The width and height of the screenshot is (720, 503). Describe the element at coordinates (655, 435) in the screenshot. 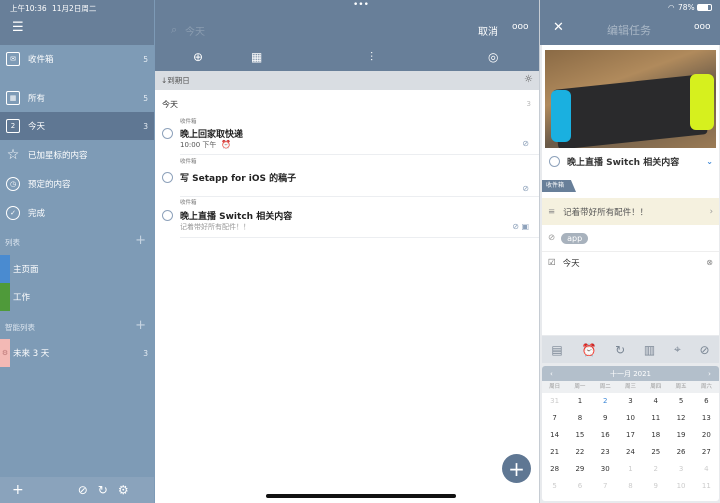

I see `calendar-day: 18` at that location.